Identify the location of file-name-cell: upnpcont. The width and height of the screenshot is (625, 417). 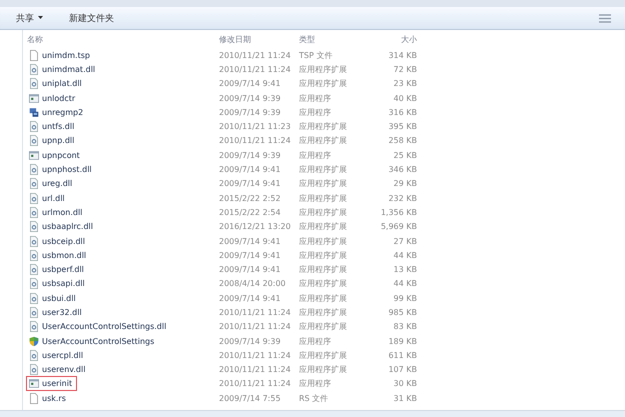
(55, 155).